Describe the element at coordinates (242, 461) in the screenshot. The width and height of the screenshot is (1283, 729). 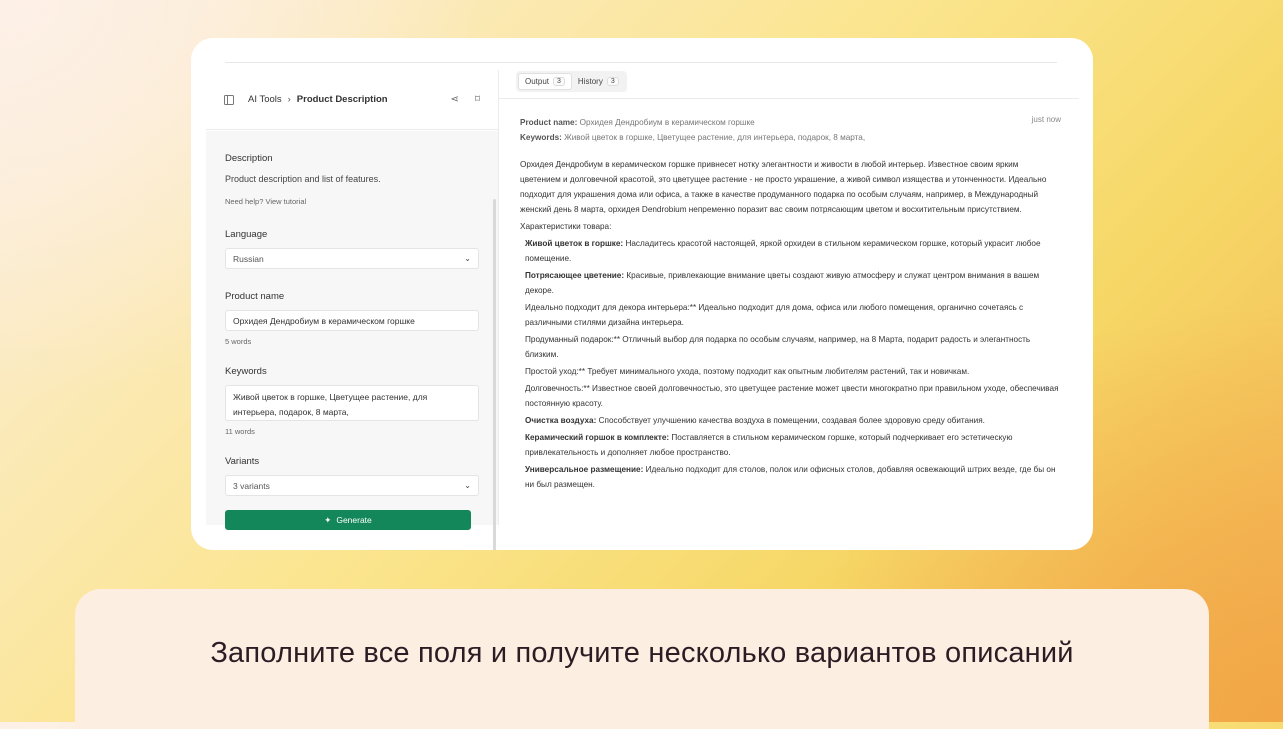
I see `variants-label: Variants` at that location.